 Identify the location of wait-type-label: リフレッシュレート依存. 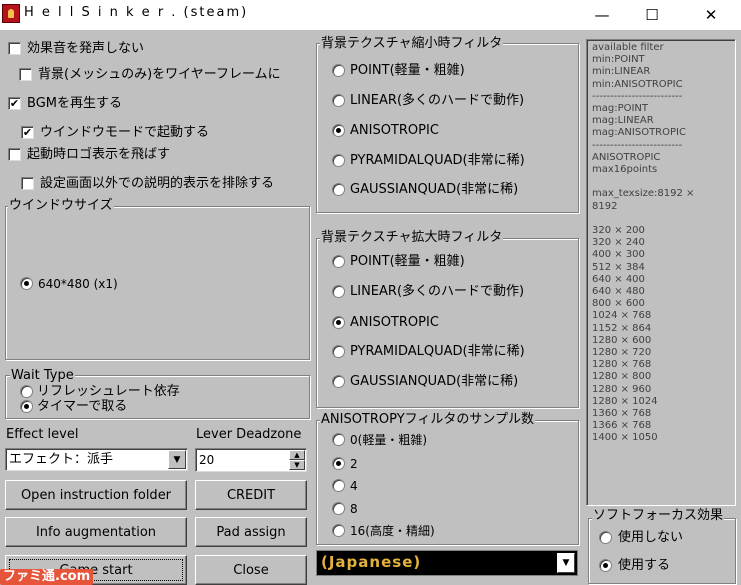
(108, 391).